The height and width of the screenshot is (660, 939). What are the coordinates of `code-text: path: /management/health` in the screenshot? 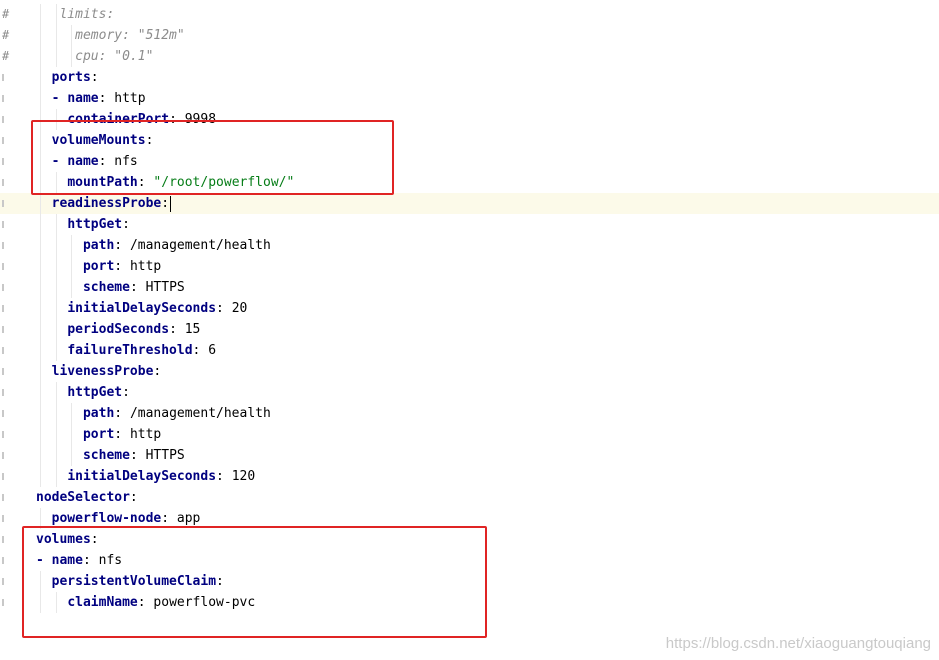 It's located at (177, 413).